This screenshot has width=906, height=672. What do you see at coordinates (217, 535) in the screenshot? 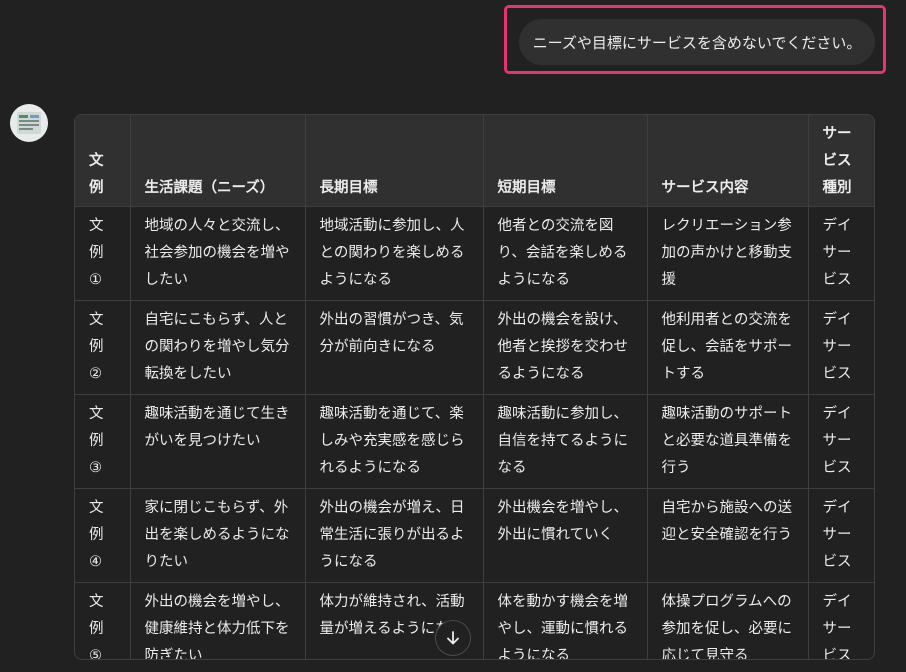
I see `table-cell: 家に閉じこもらず、外出を楽しめるようになりたい` at bounding box center [217, 535].